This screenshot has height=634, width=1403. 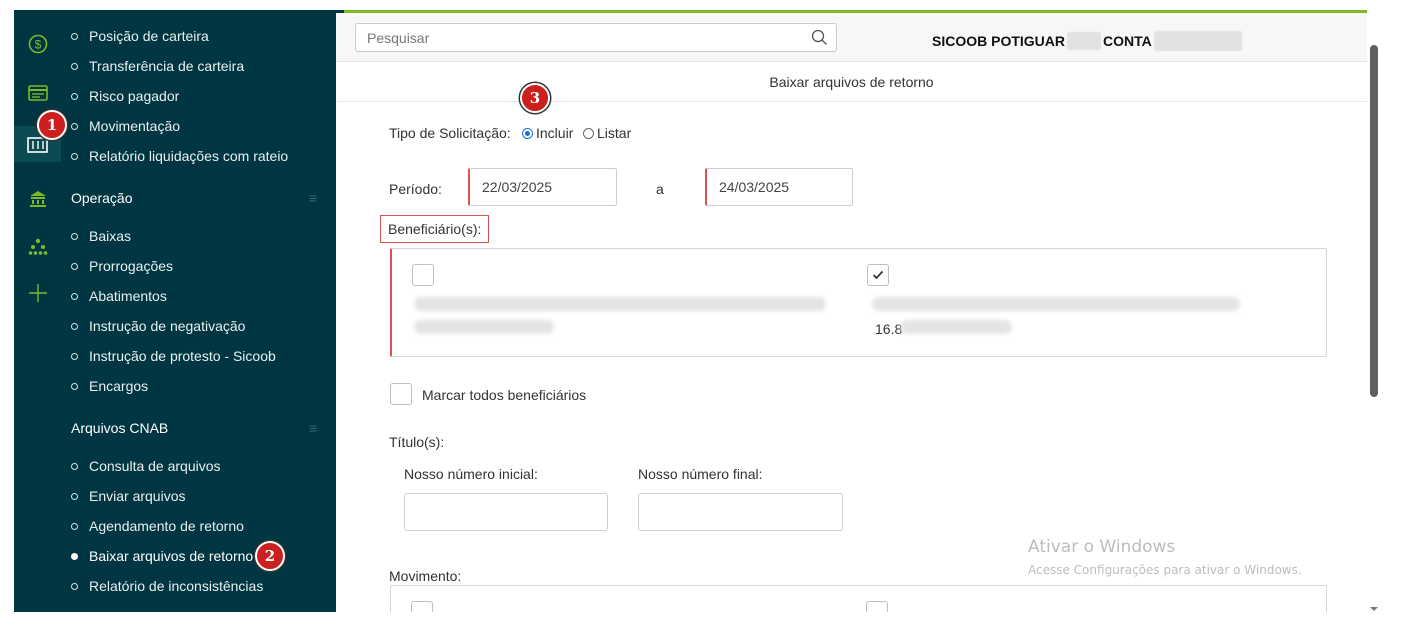 I want to click on menu-section-arquivos-cnab: Arquivos CNAB ≡, so click(x=194, y=428).